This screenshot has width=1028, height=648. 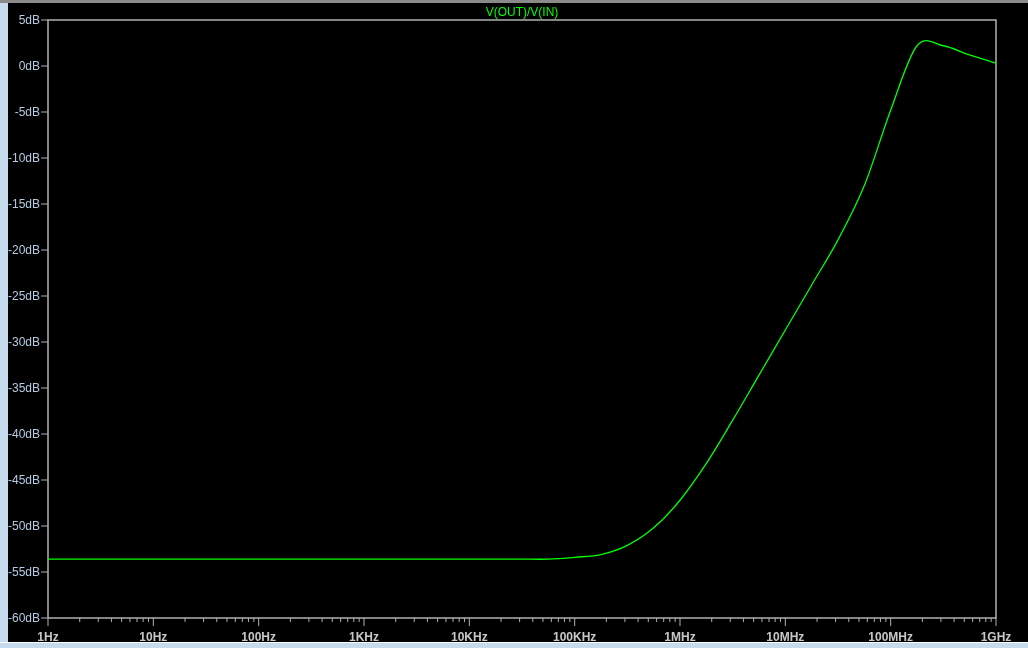 I want to click on y-tick-label: -20dB, so click(x=24, y=249).